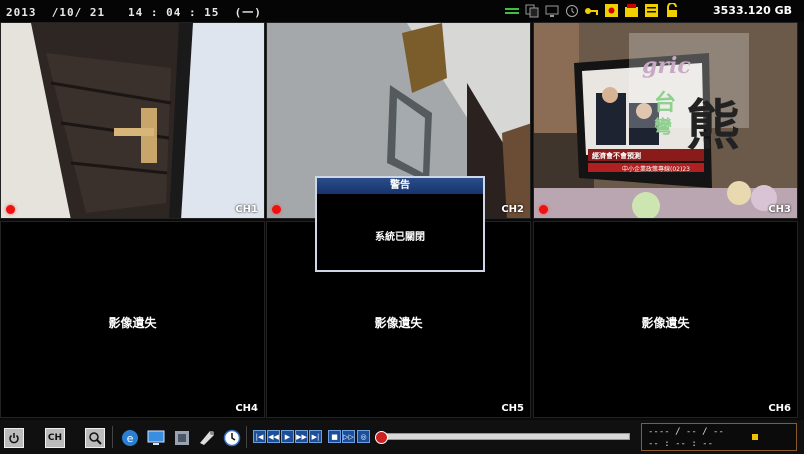 This screenshot has width=804, height=454. I want to click on next-frame-button: ▷▷, so click(348, 436).